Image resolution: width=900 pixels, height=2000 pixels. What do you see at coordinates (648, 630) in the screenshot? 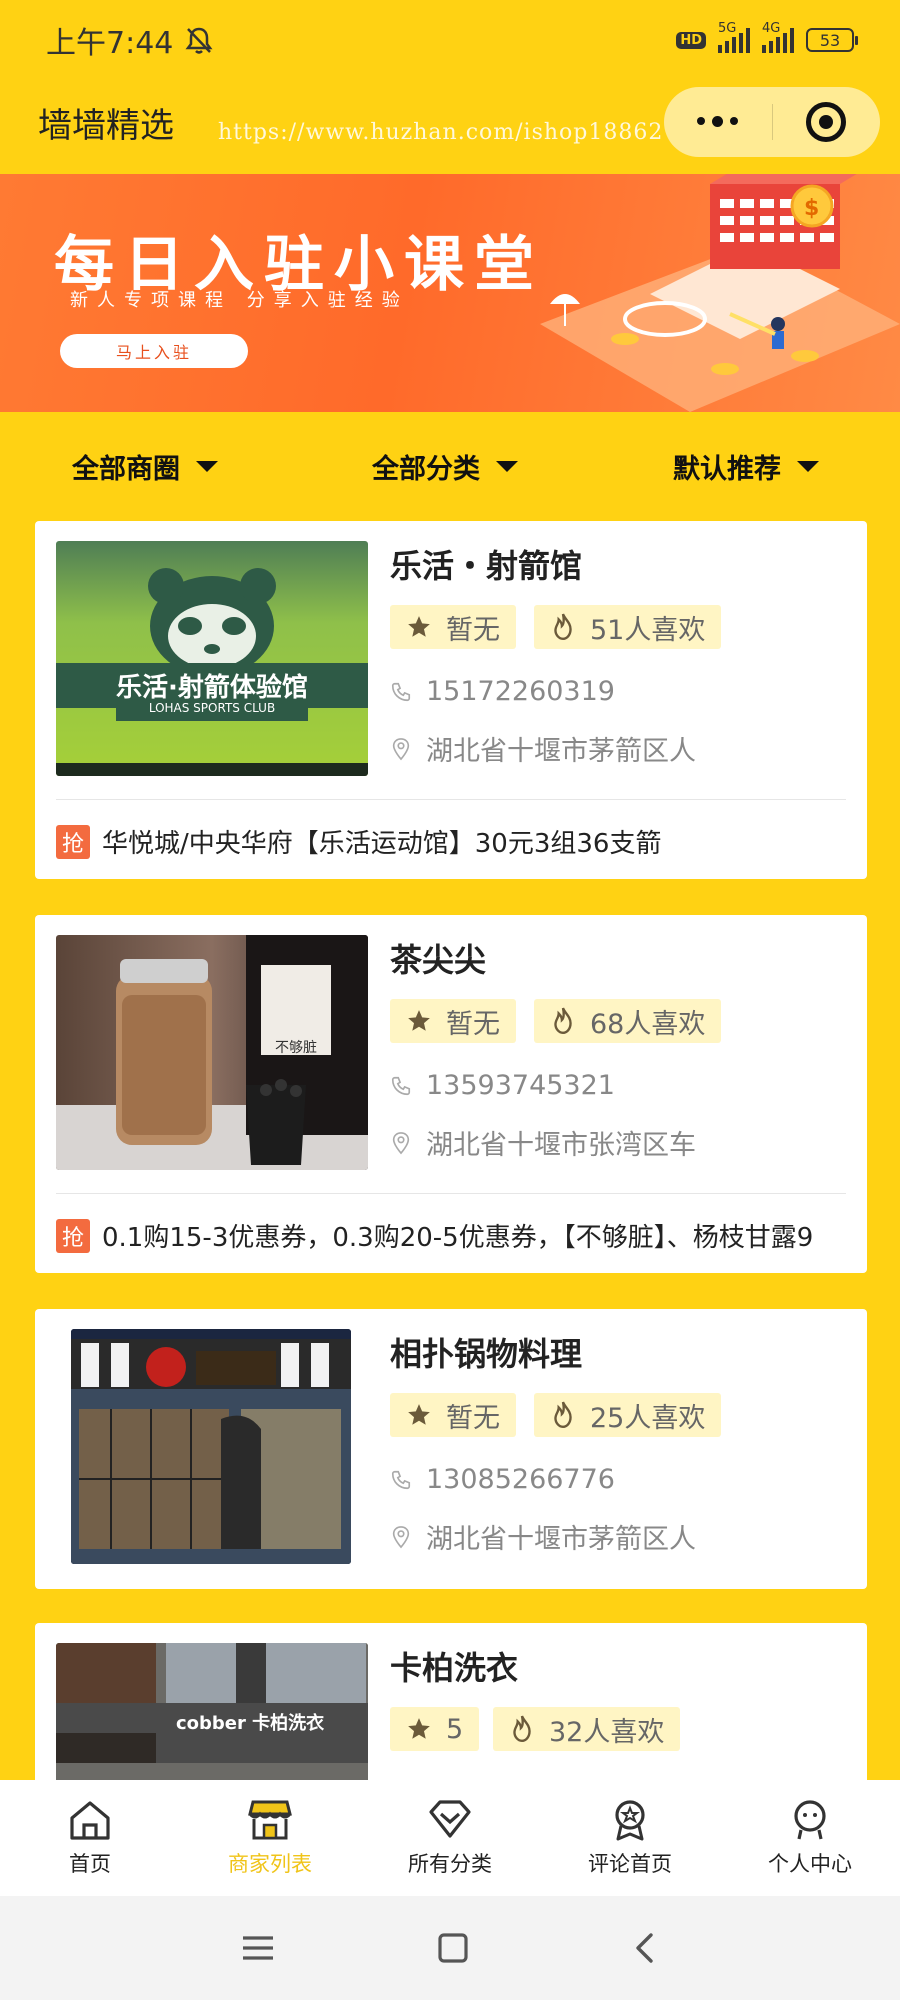
I see `likes-count: 51人喜欢` at bounding box center [648, 630].